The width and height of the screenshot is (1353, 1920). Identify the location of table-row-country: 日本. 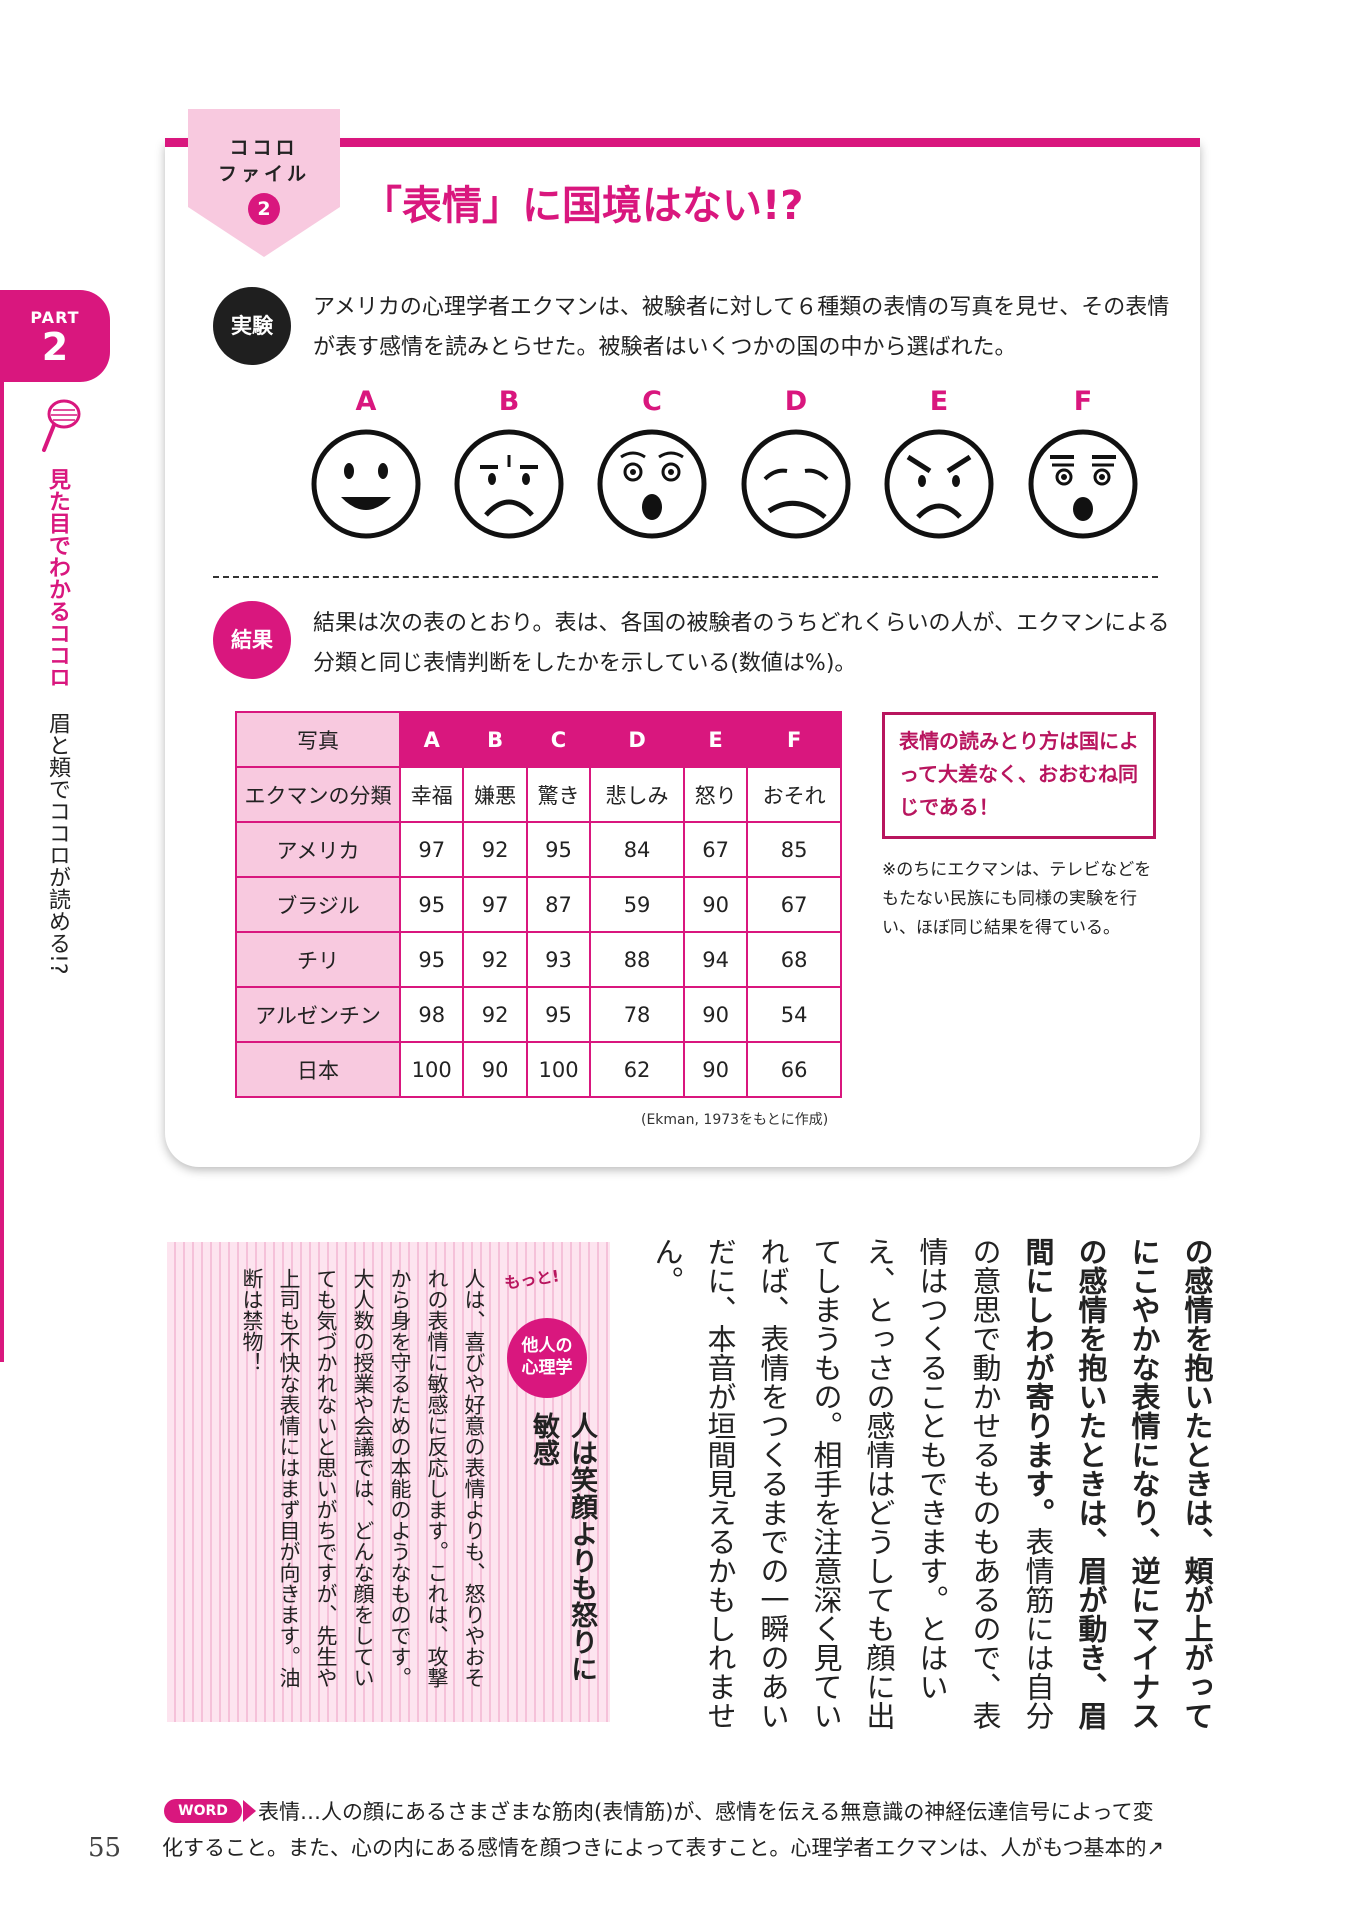
(318, 1069).